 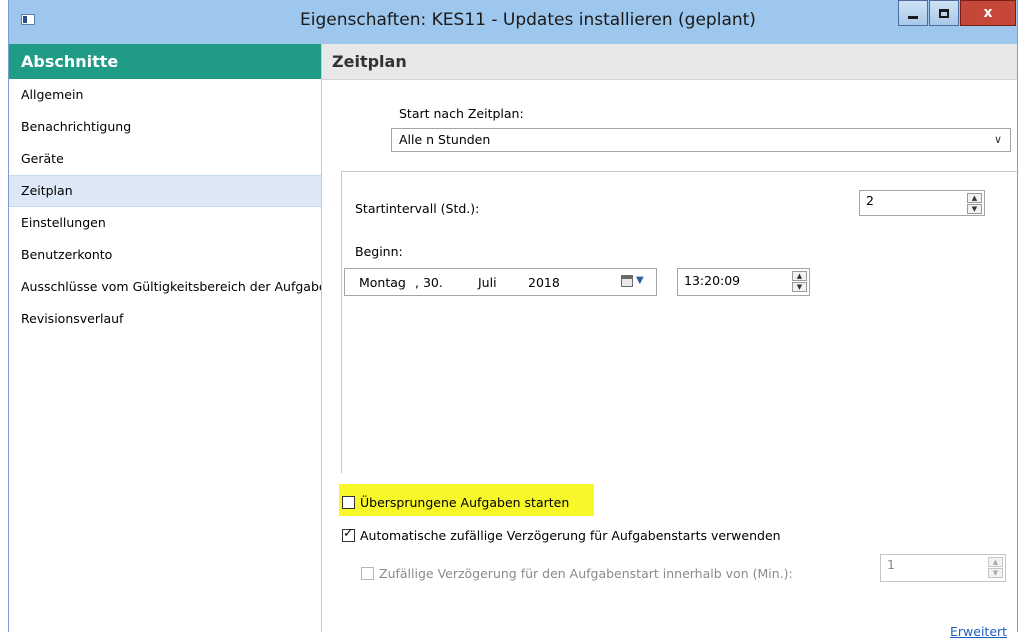 I want to click on sidebar-header: Abschnitte, so click(x=165, y=61).